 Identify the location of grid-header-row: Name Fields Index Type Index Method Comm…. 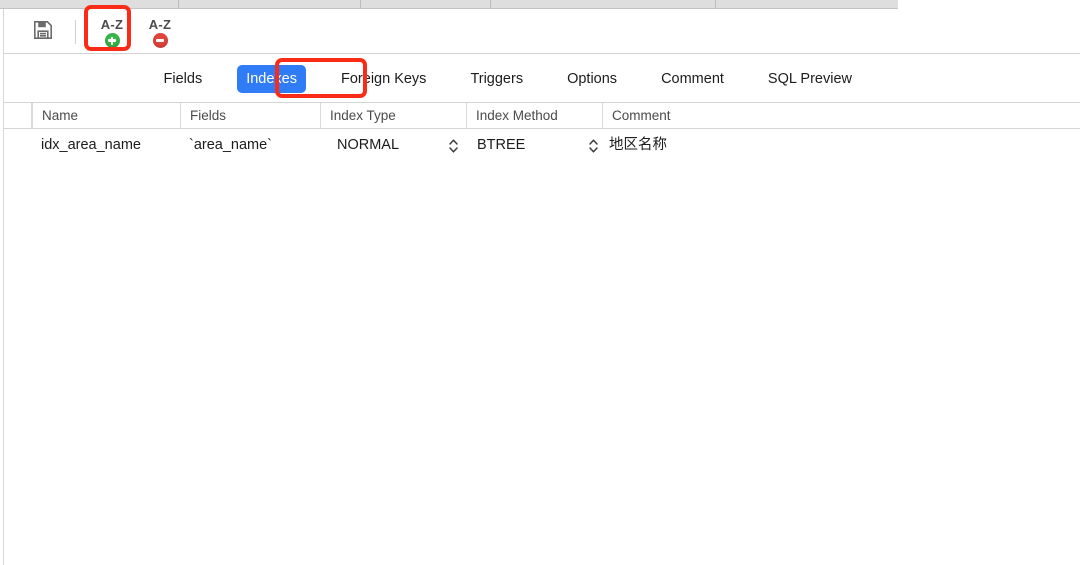
(542, 116).